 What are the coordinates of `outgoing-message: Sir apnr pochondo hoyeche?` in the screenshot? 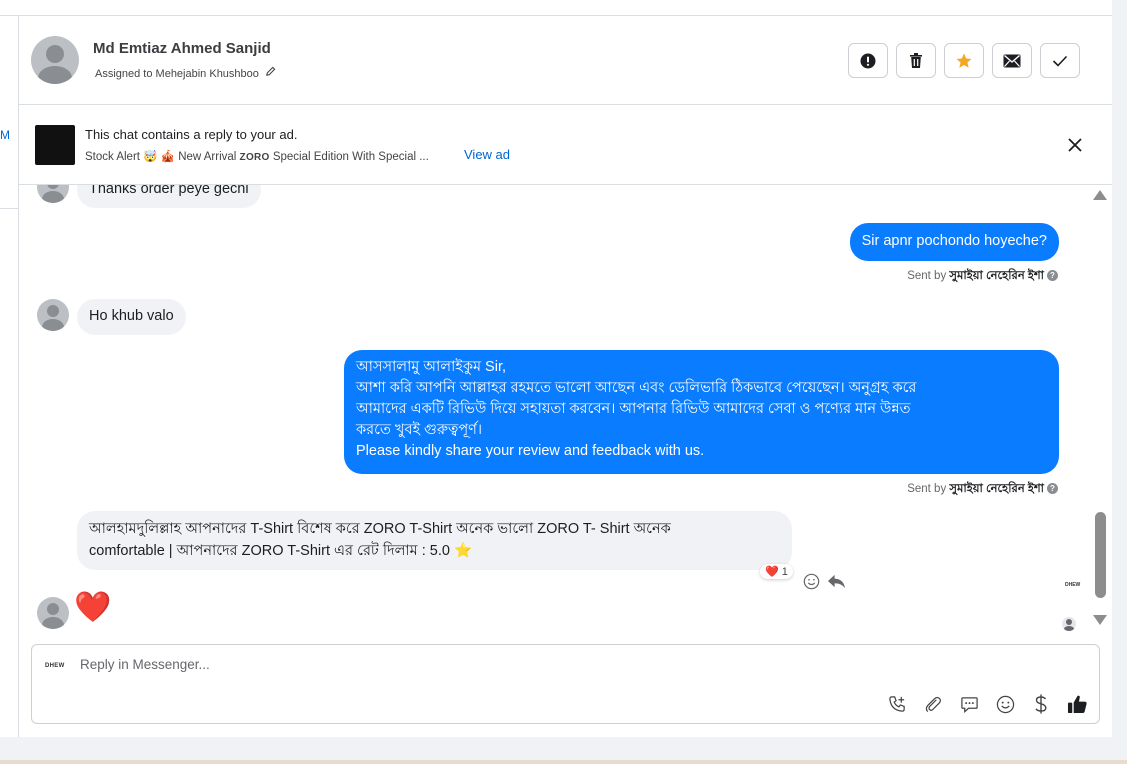 It's located at (954, 242).